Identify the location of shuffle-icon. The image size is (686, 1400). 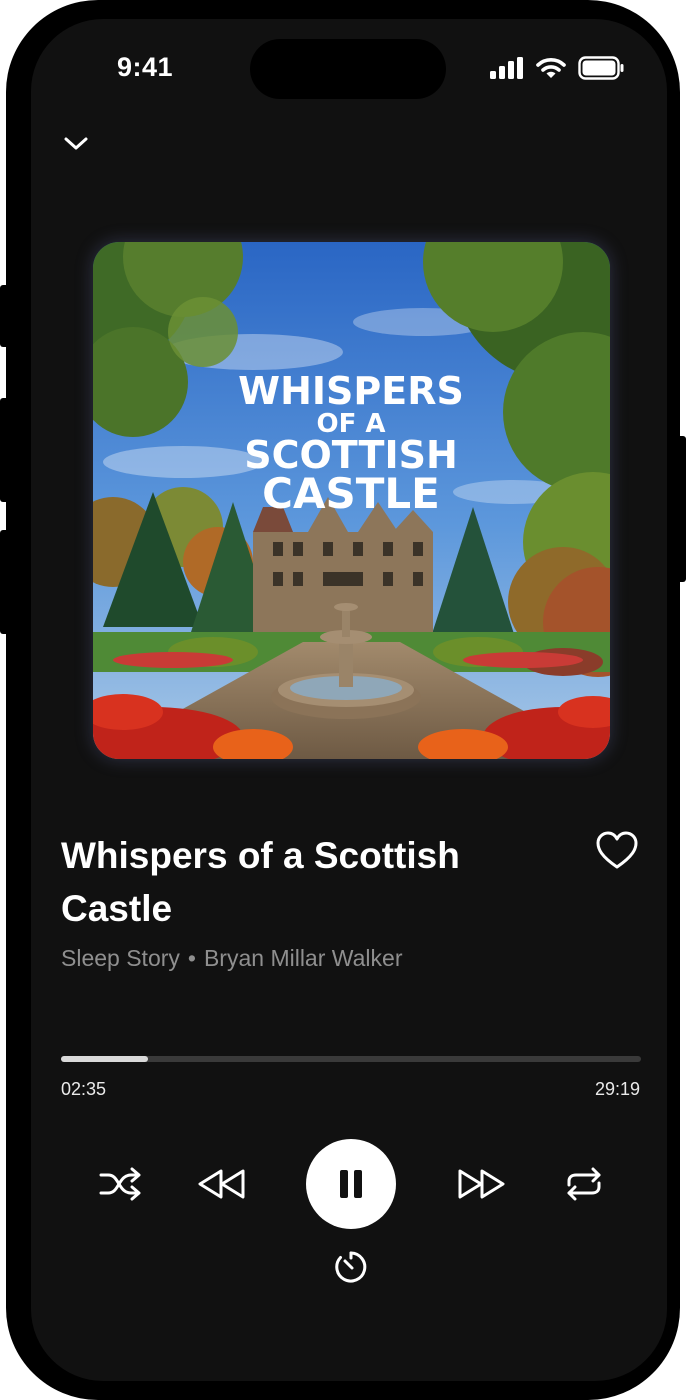
(120, 1184).